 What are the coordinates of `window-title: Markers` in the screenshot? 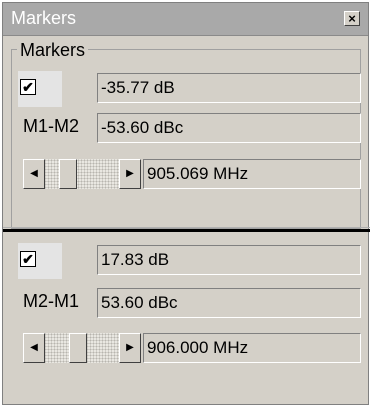 It's located at (44, 18).